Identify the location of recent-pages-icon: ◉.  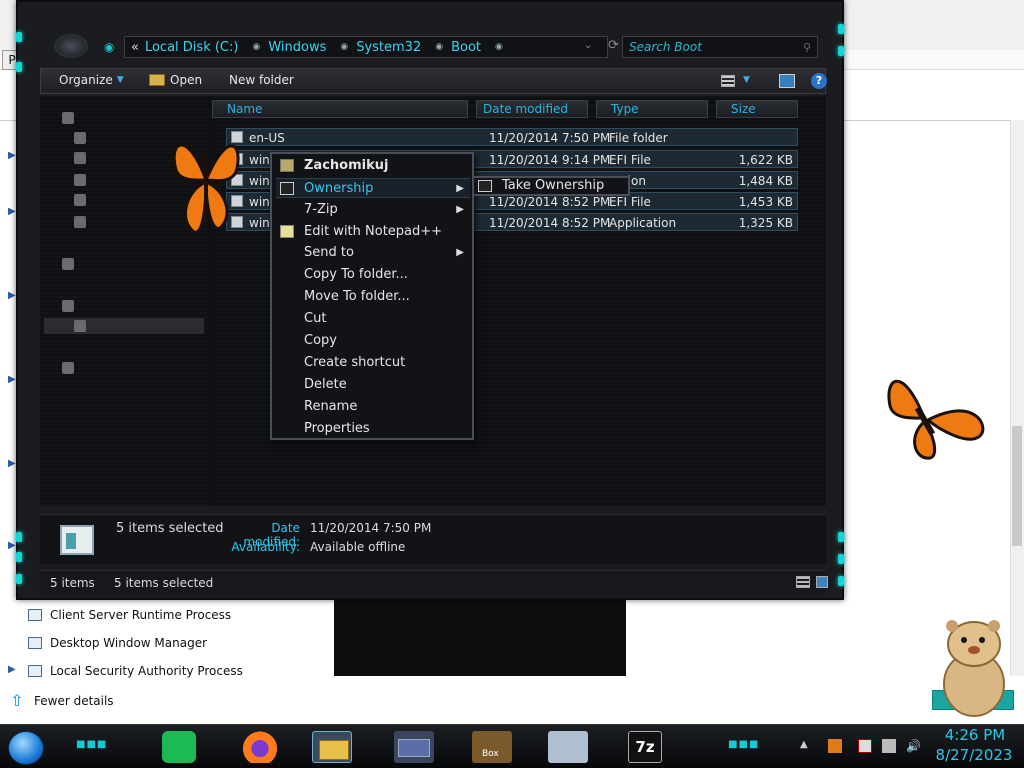
(109, 47).